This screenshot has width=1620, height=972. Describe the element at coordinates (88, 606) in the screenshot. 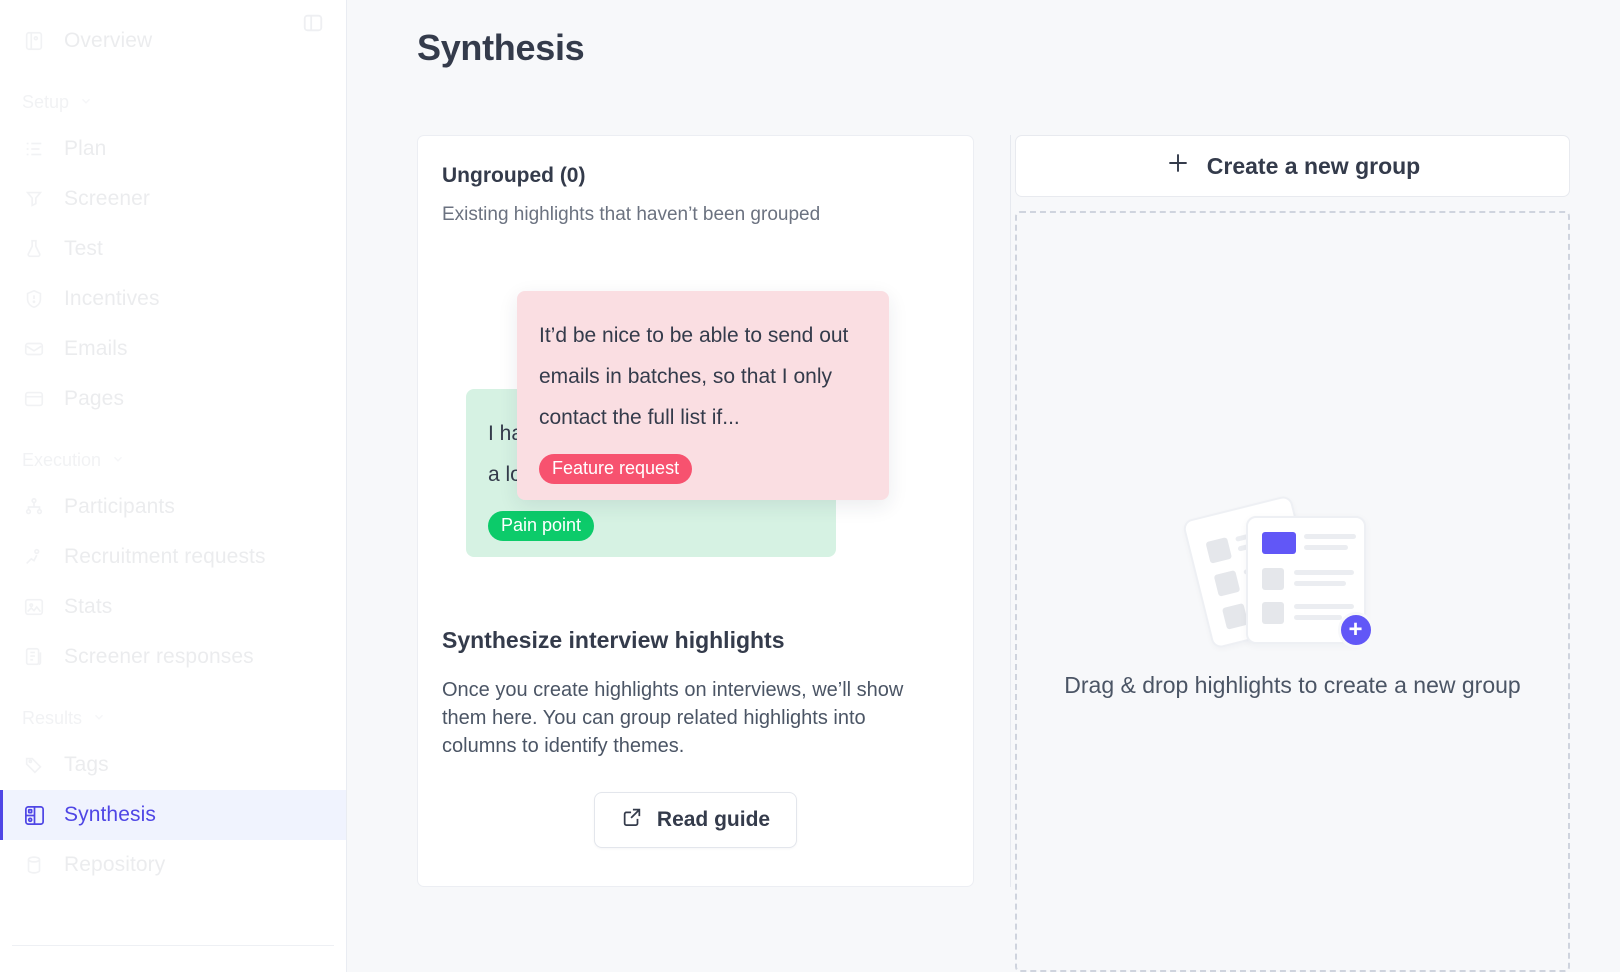

I see `sidebar-item-label: Stats` at that location.